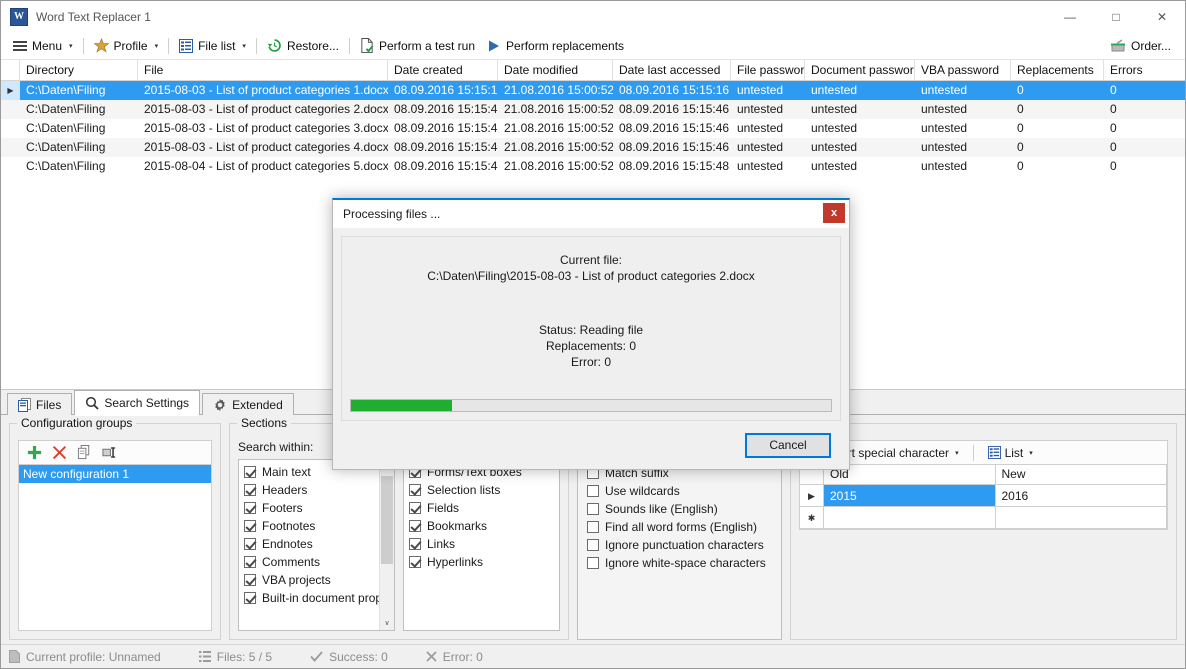 The width and height of the screenshot is (1186, 669). I want to click on copy-icon, so click(84, 452).